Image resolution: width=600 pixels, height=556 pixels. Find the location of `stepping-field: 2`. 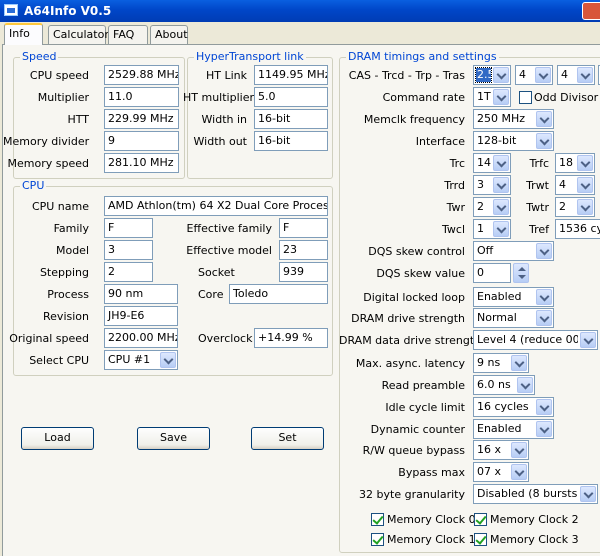

stepping-field: 2 is located at coordinates (128, 272).